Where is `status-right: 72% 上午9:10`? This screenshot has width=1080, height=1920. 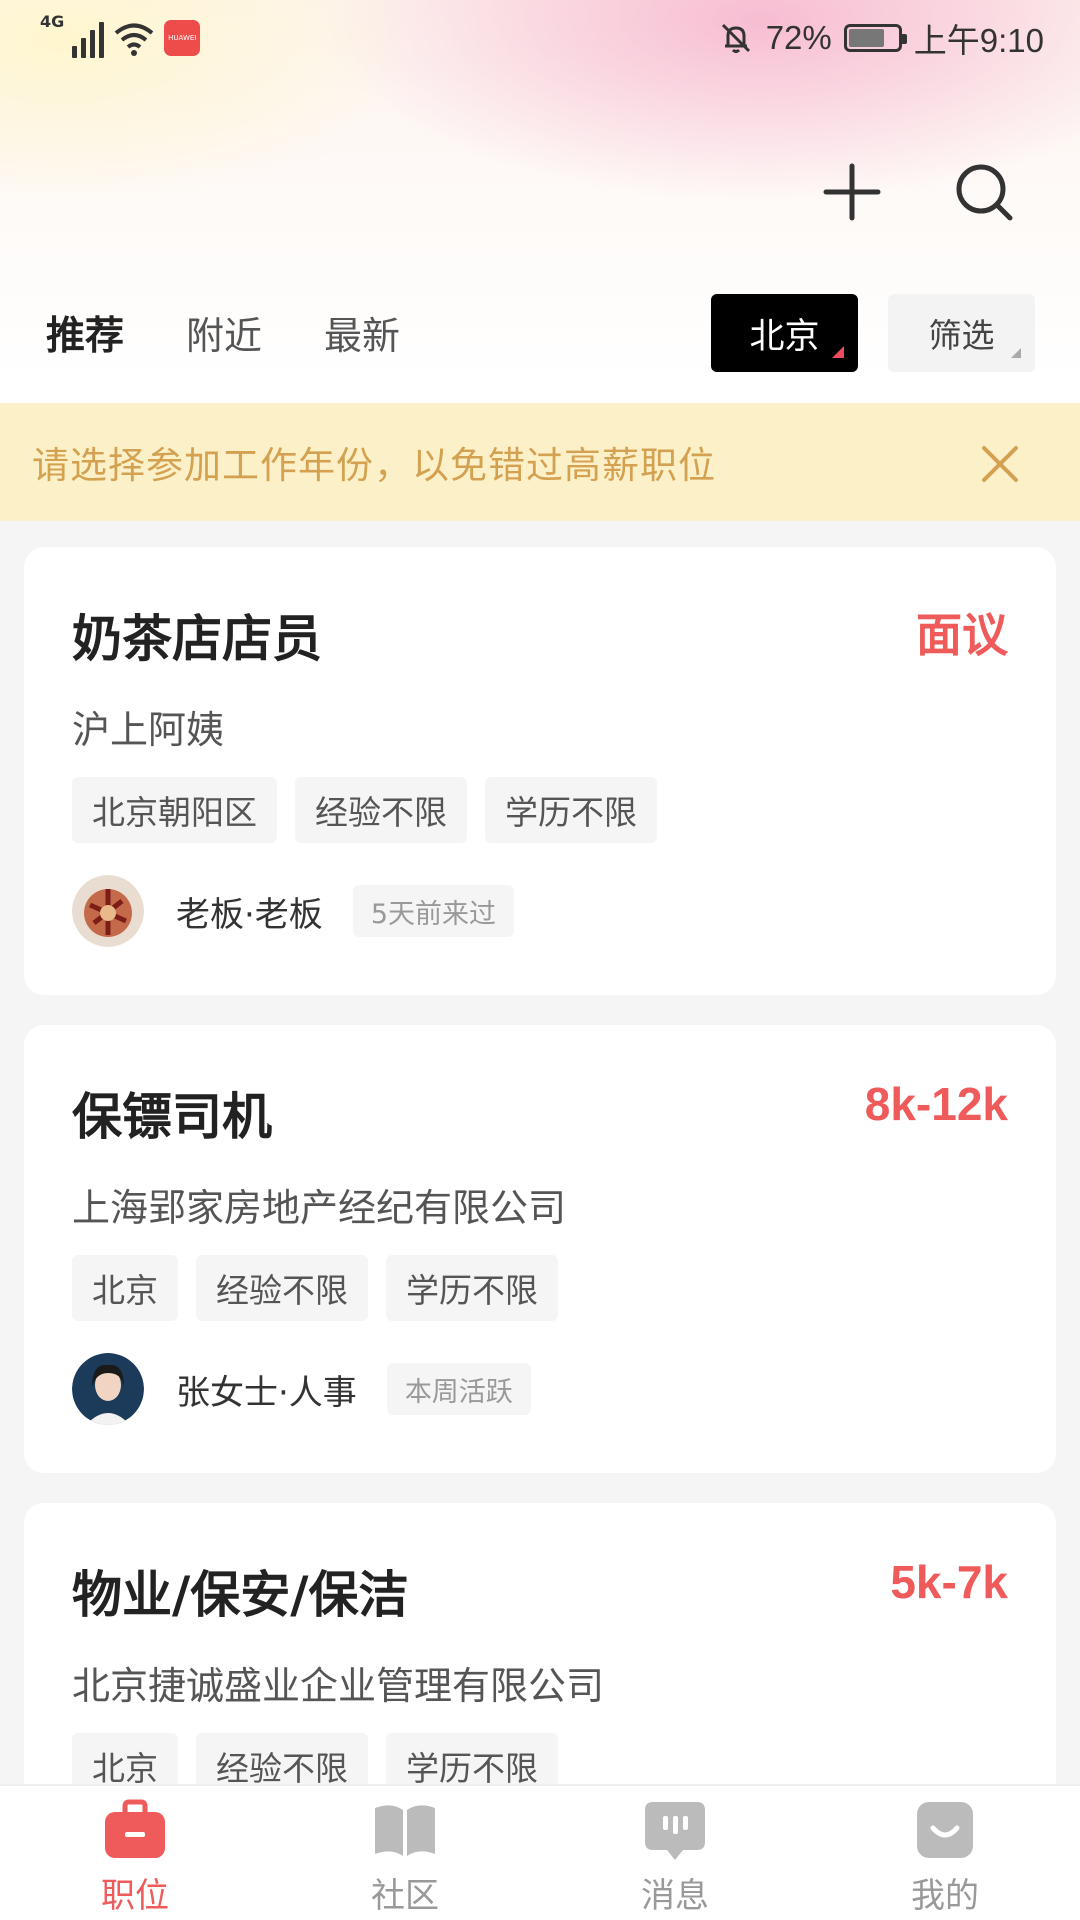 status-right: 72% 上午9:10 is located at coordinates (881, 38).